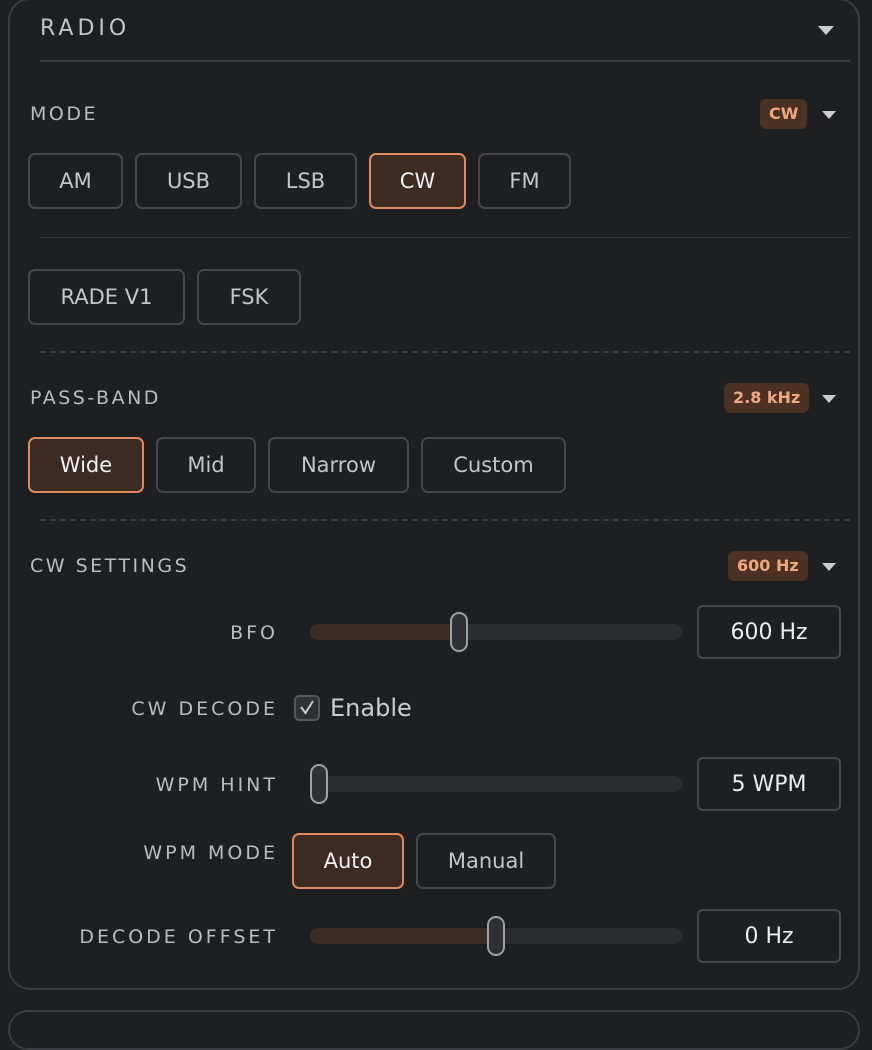 This screenshot has height=1050, width=872. I want to click on mode-chevron-down-icon, so click(829, 115).